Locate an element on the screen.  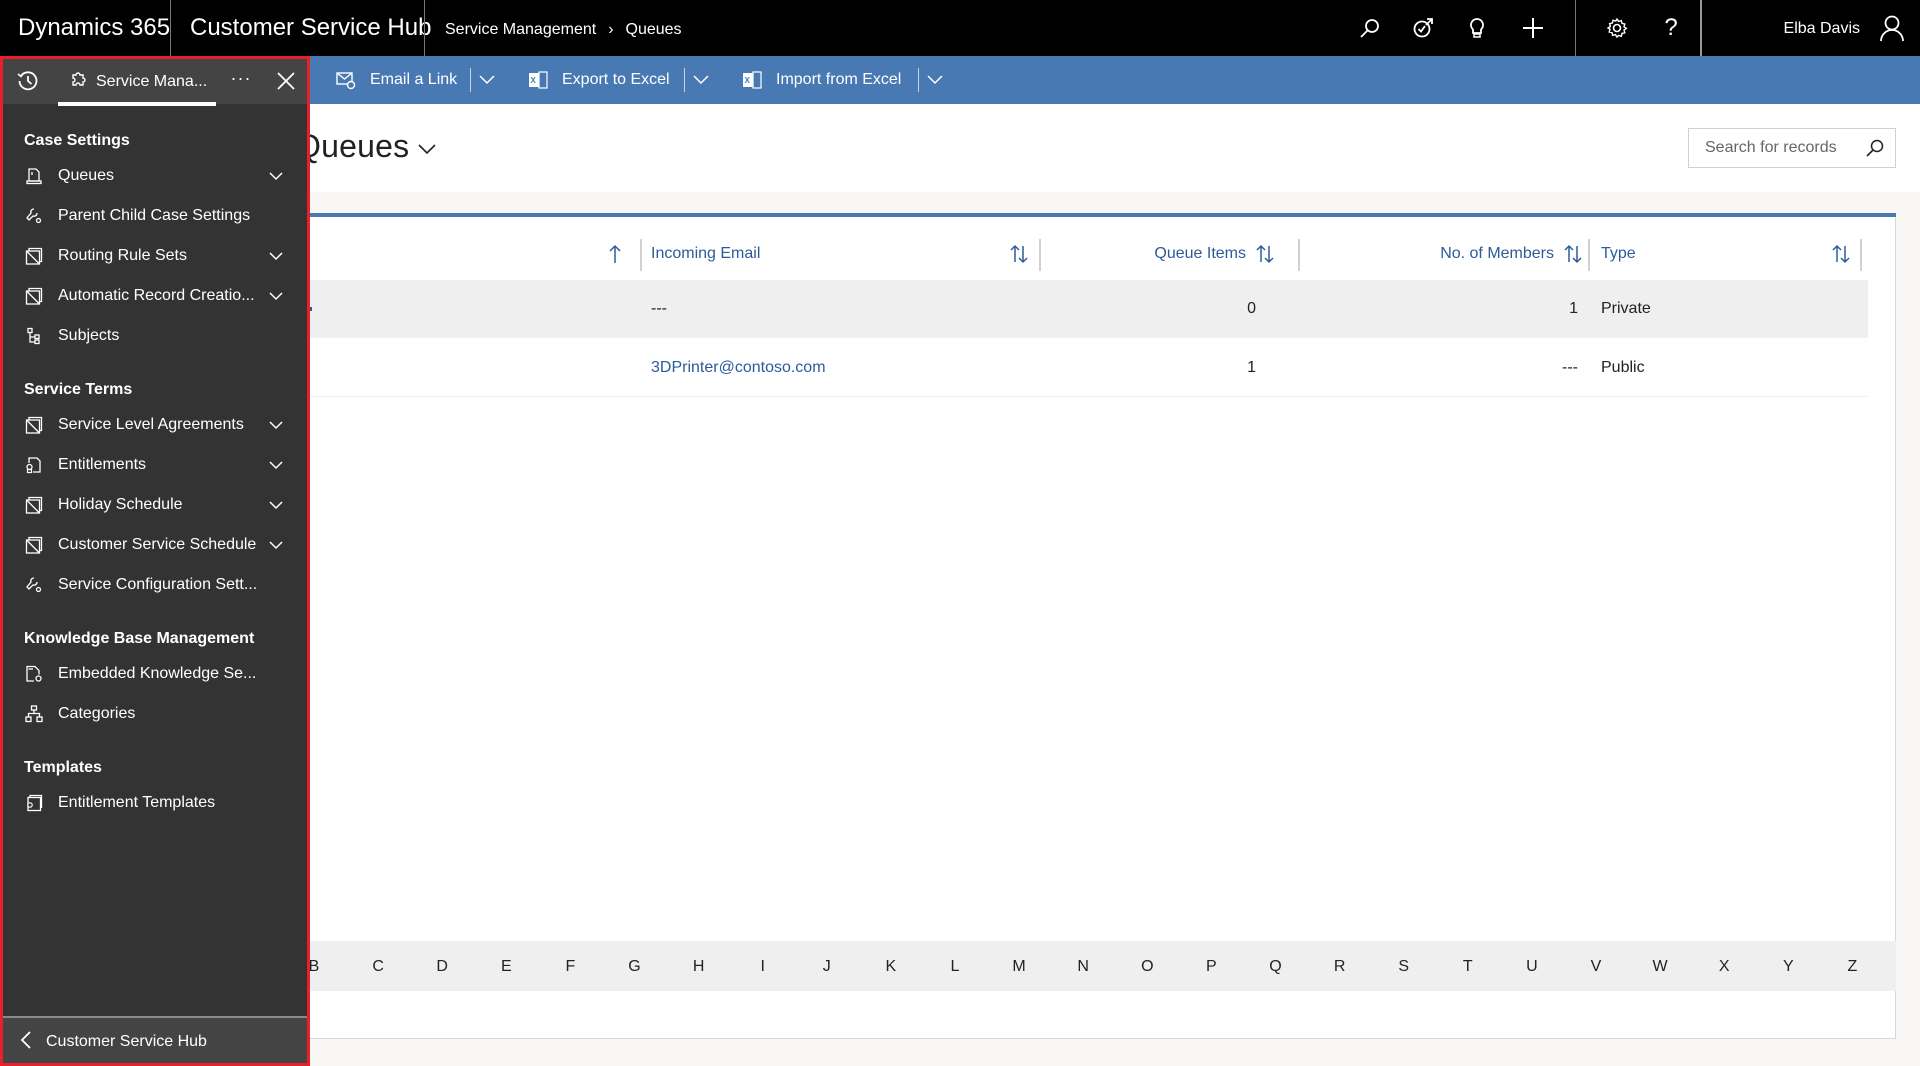
sidebar-group-title: Templates is located at coordinates (63, 767).